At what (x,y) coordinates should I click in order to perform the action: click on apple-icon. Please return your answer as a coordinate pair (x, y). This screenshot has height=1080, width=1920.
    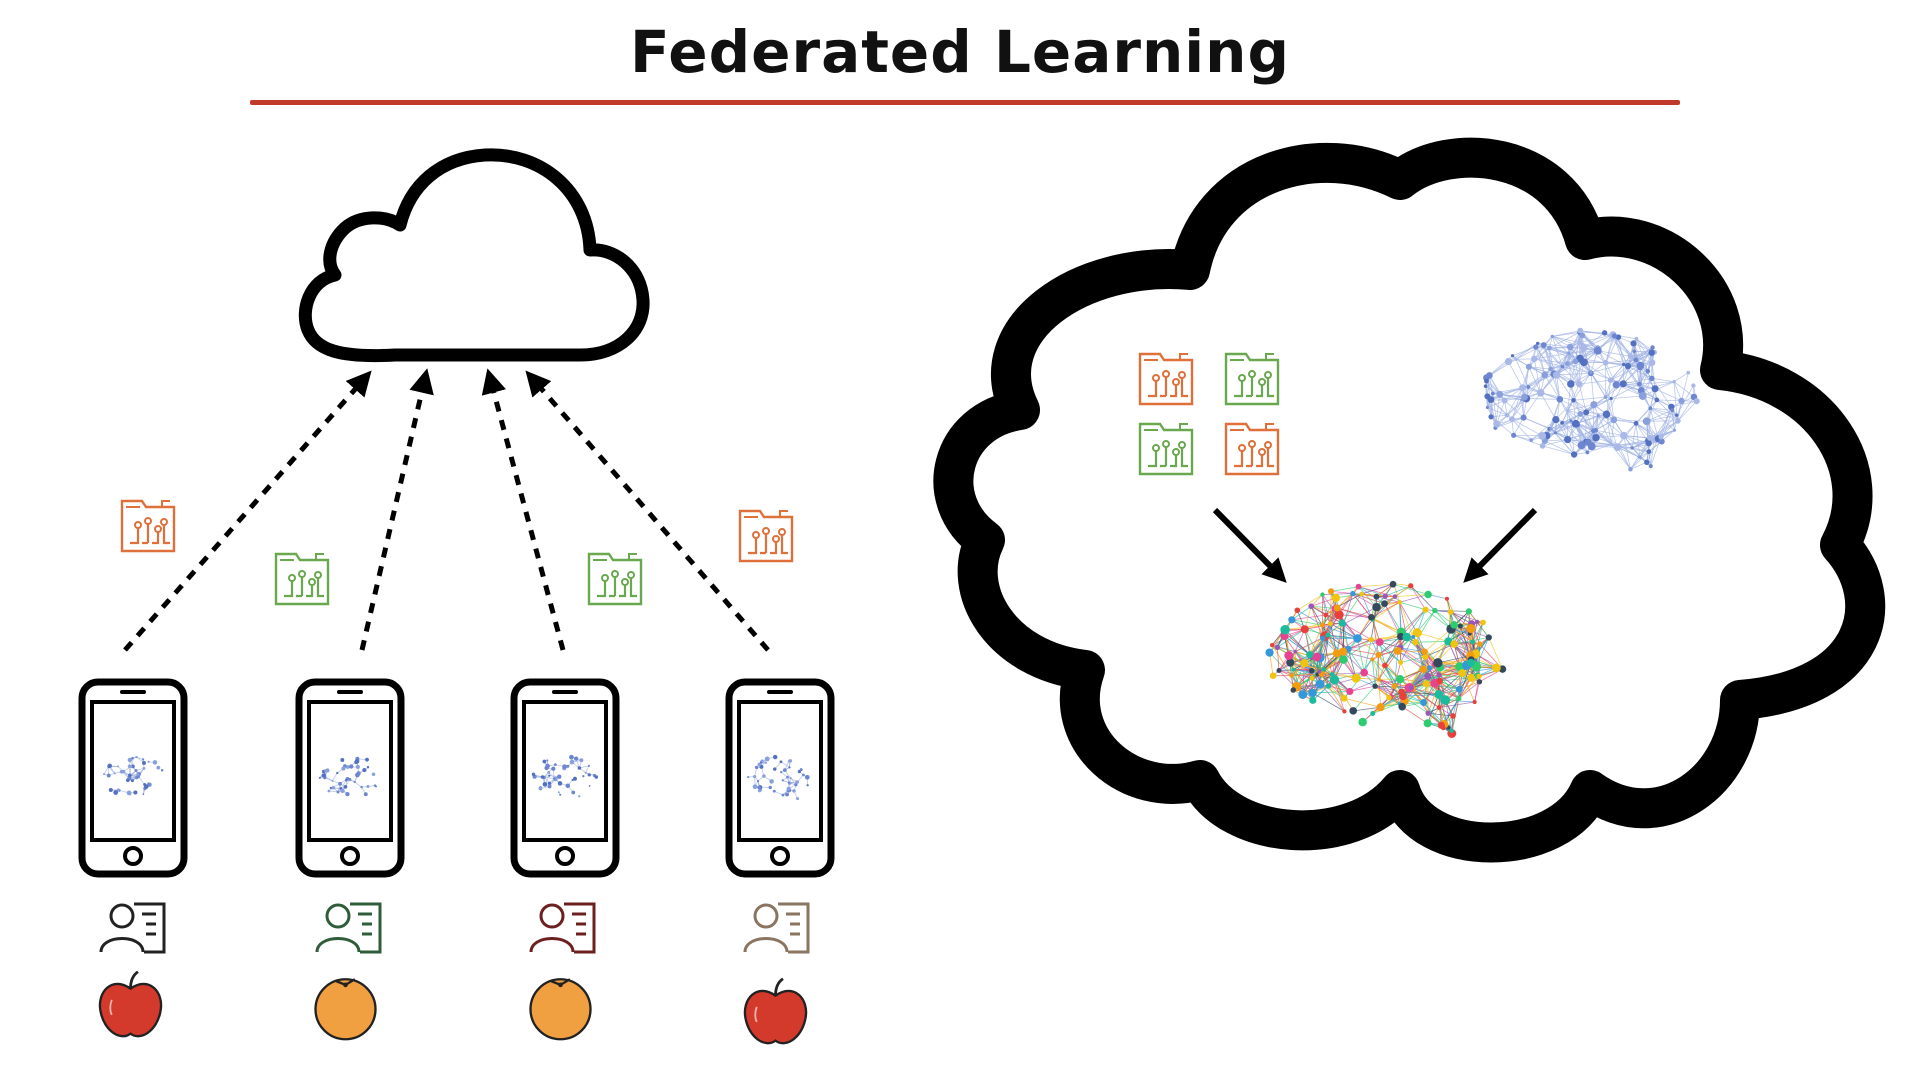
    Looking at the image, I should click on (775, 1011).